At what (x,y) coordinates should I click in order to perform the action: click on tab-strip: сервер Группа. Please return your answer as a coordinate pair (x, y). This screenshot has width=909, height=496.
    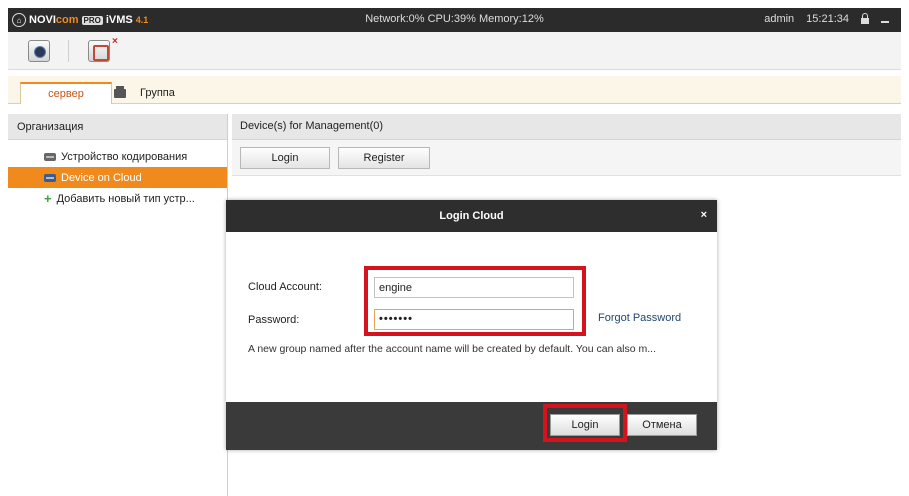
    Looking at the image, I should click on (454, 90).